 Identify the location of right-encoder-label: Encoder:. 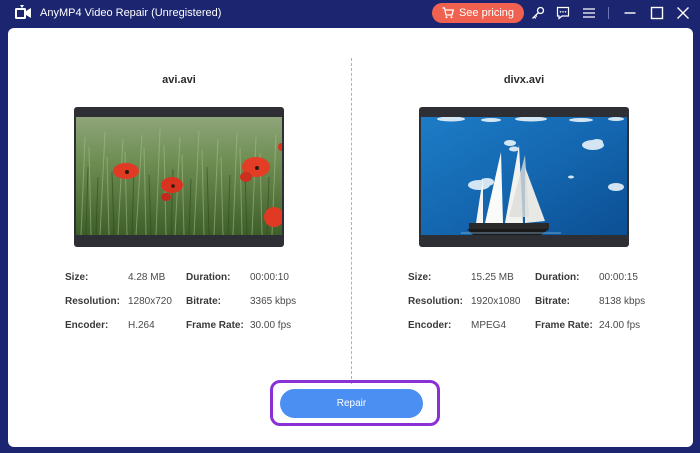
(430, 325).